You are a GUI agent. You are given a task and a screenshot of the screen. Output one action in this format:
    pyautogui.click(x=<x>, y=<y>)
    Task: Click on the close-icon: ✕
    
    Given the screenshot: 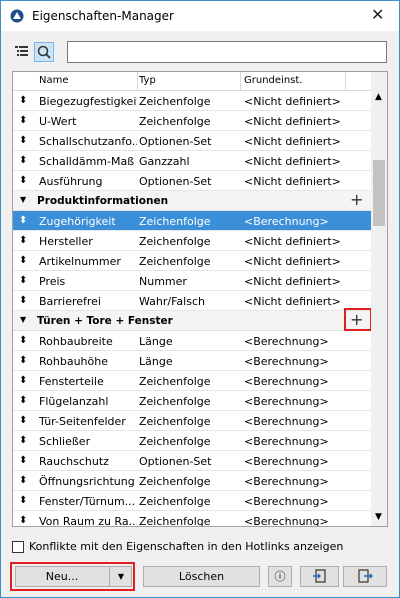 What is the action you would take?
    pyautogui.click(x=377, y=14)
    